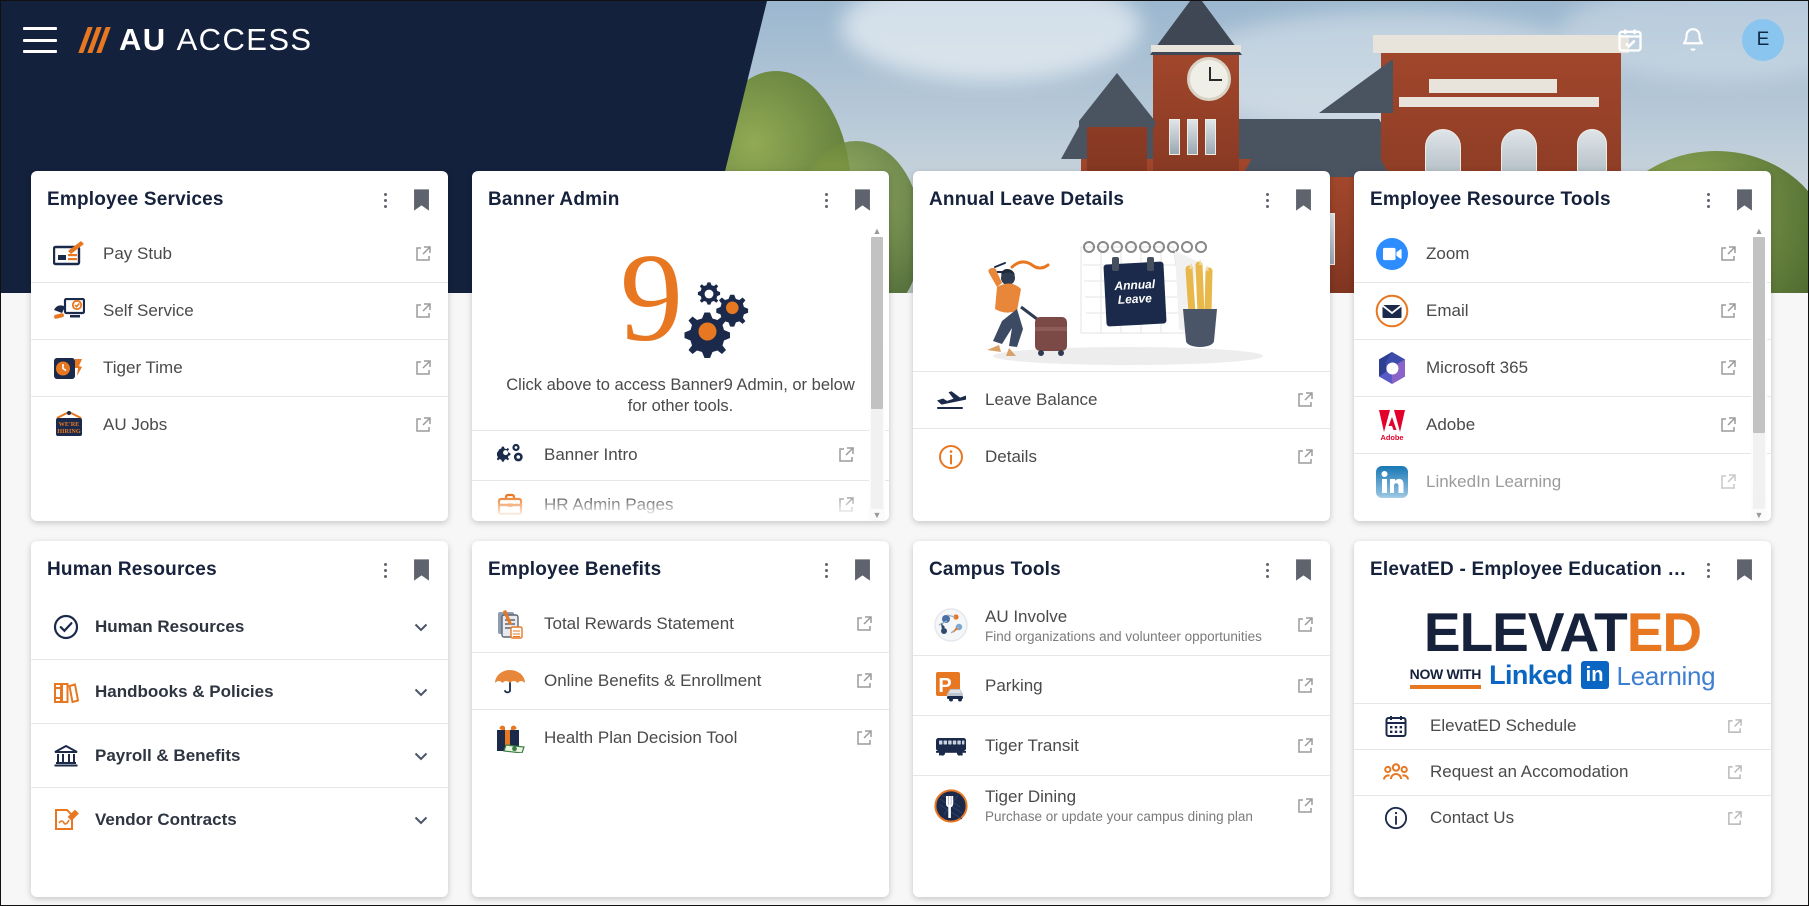  What do you see at coordinates (1562, 481) in the screenshot?
I see `list-item: LinkedIn Learning` at bounding box center [1562, 481].